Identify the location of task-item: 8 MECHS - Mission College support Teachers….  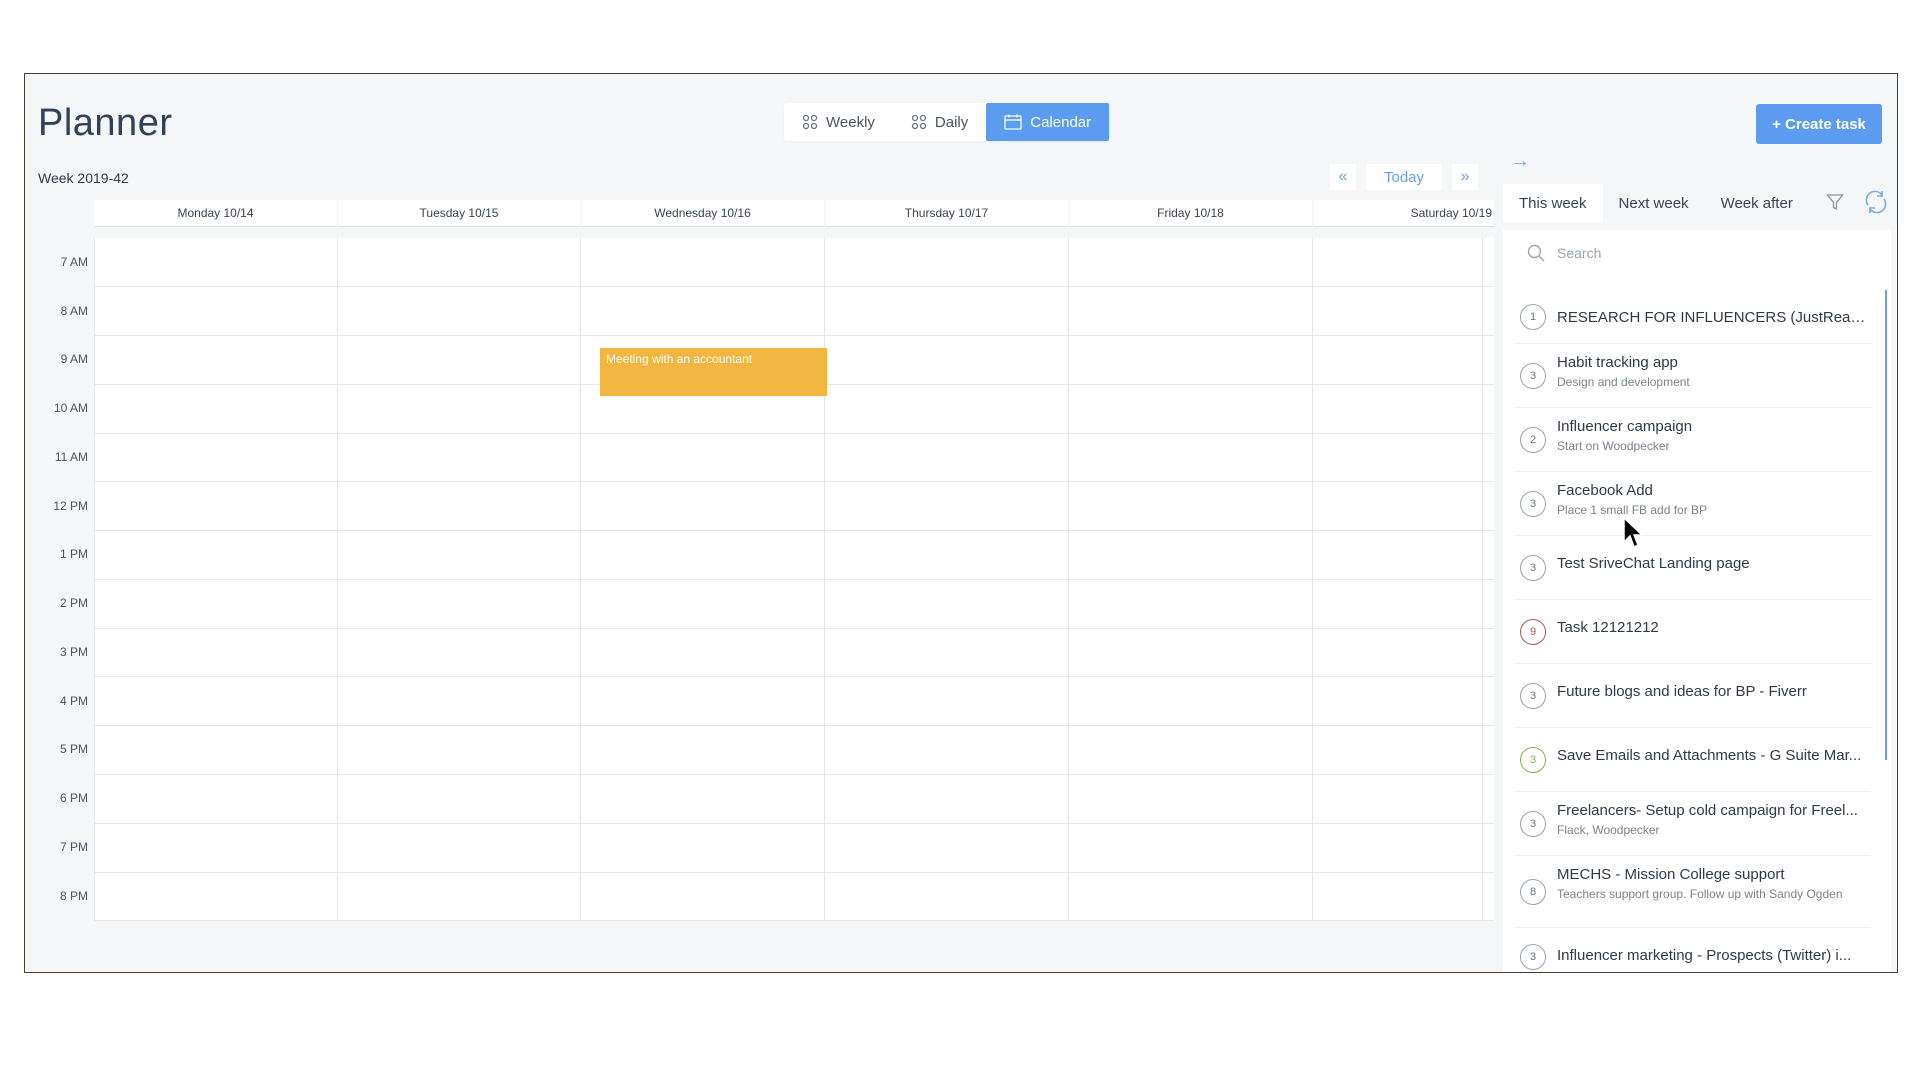
(1693, 892).